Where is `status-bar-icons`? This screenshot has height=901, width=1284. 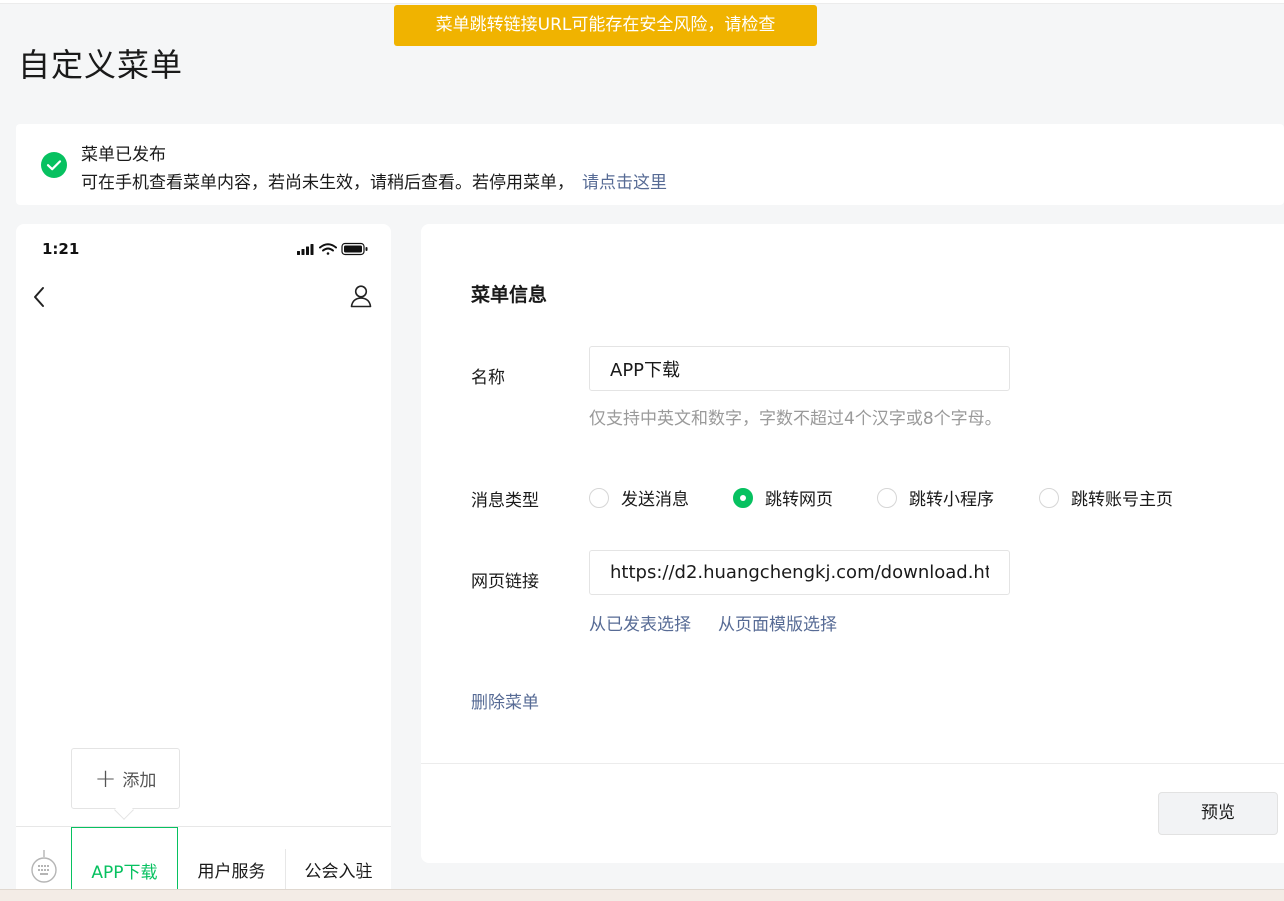 status-bar-icons is located at coordinates (332, 249).